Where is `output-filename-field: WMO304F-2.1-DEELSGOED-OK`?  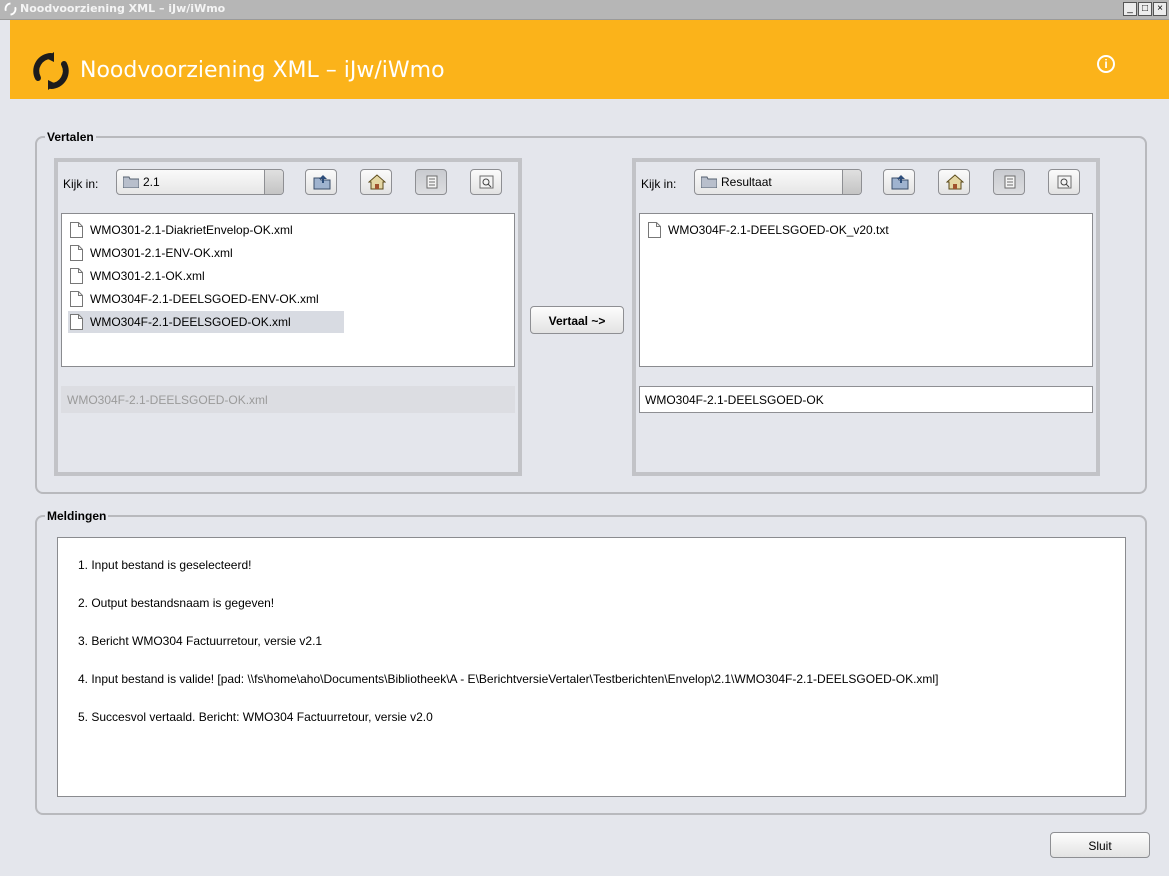 output-filename-field: WMO304F-2.1-DEELSGOED-OK is located at coordinates (866, 399).